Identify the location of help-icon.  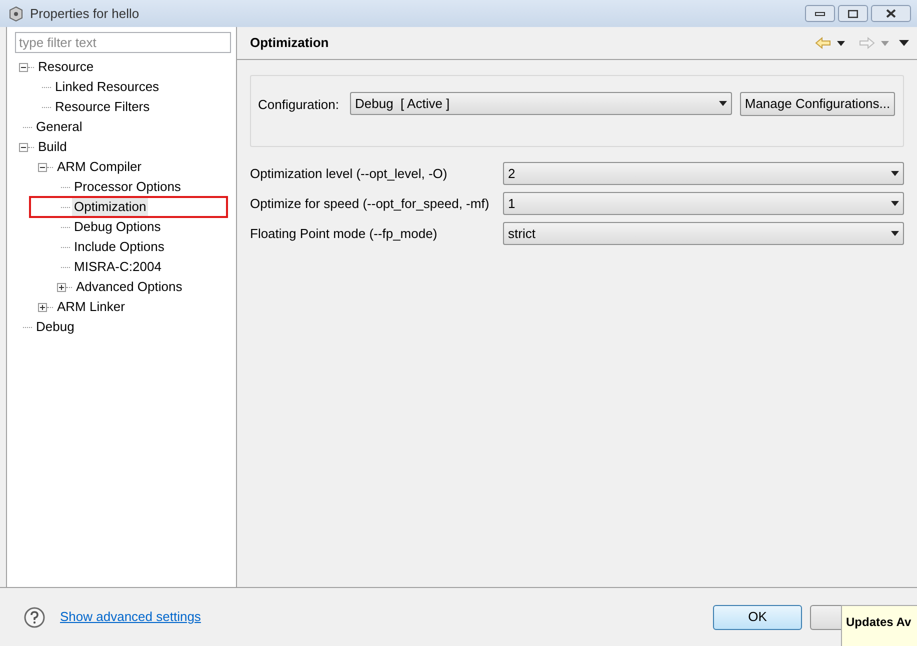
(34, 617).